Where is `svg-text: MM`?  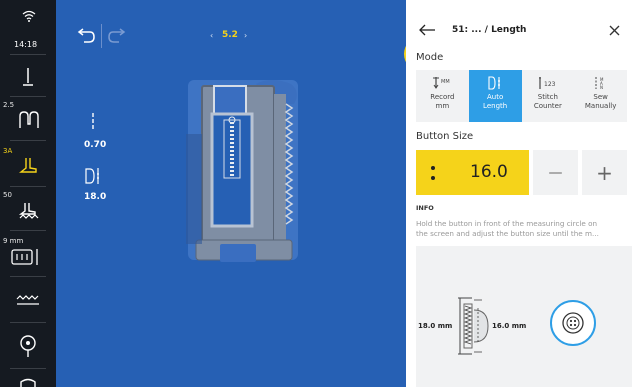 svg-text: MM is located at coordinates (445, 82).